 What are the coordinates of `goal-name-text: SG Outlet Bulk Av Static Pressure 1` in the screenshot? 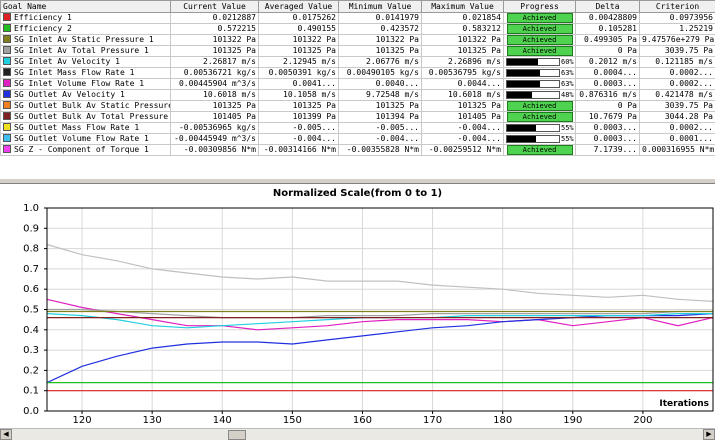 It's located at (92, 106).